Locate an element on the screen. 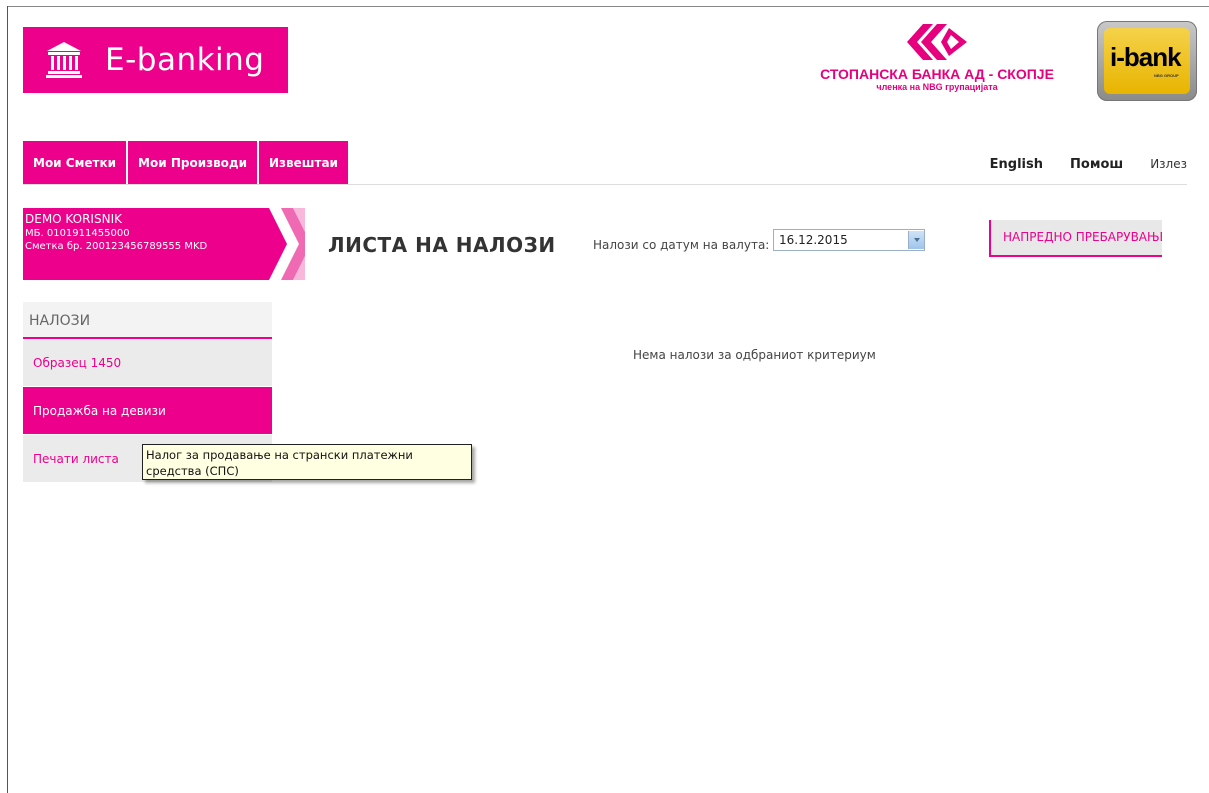 The height and width of the screenshot is (793, 1209). main-nav: Мои Сметки Мои Производи Извештаи is located at coordinates (186, 162).